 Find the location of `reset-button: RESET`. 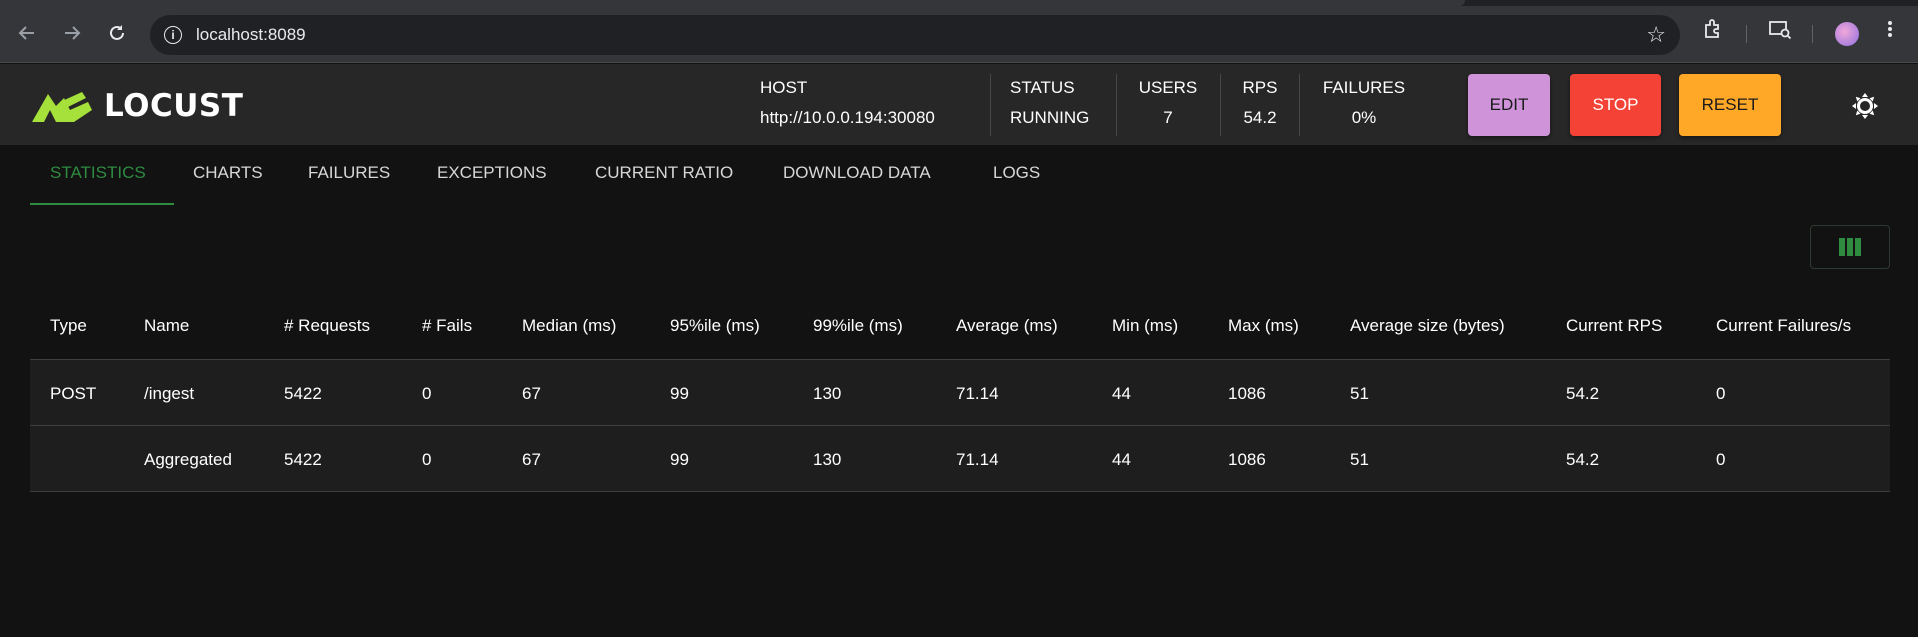

reset-button: RESET is located at coordinates (1730, 105).